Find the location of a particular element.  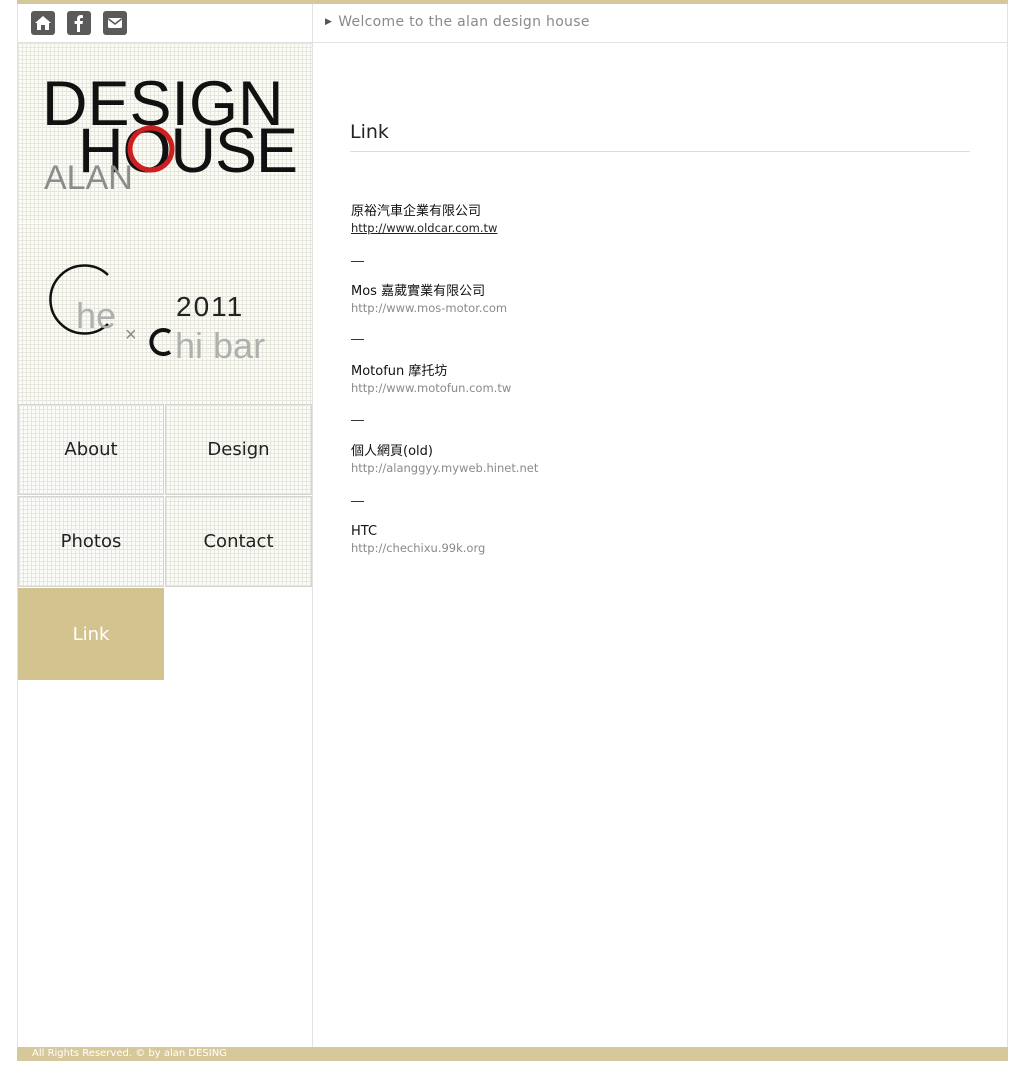

link-name: 原裕汽車企業有限公司 is located at coordinates (416, 211).